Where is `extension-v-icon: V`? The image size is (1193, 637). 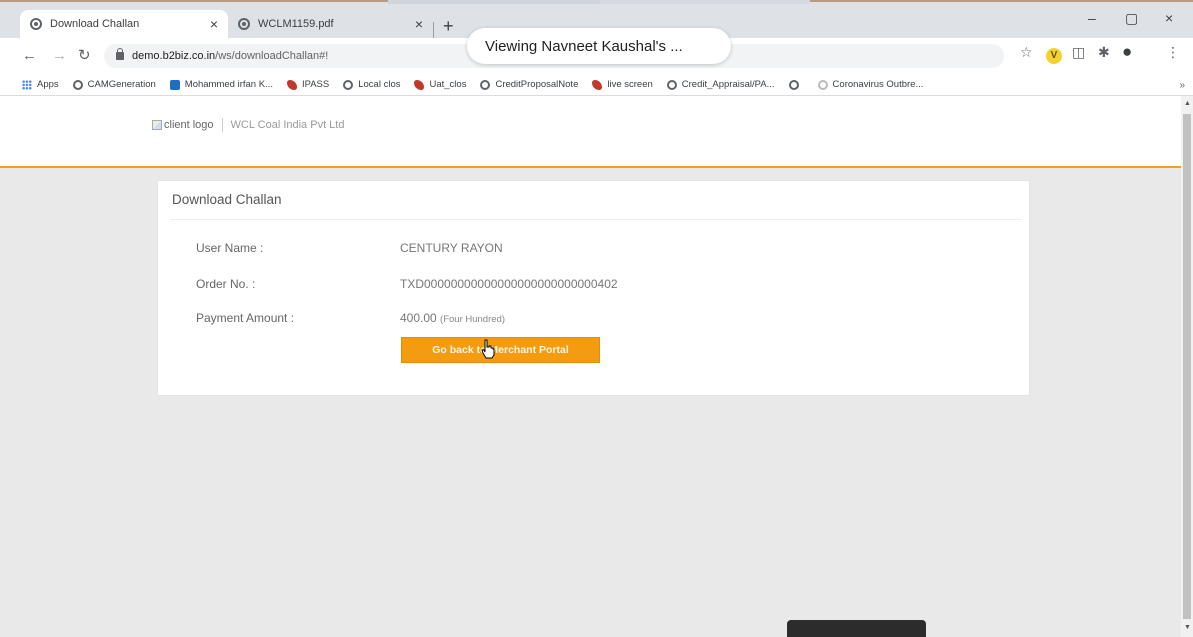
extension-v-icon: V is located at coordinates (1054, 56).